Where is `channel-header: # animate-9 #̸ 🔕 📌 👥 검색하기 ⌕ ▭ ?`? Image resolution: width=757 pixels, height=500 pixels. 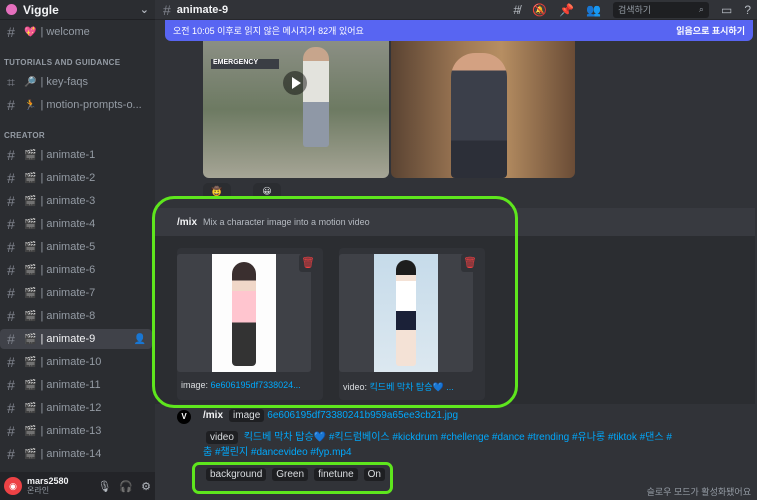 channel-header: # animate-9 #̸ 🔕 📌 👥 검색하기 ⌕ ▭ ? is located at coordinates (456, 10).